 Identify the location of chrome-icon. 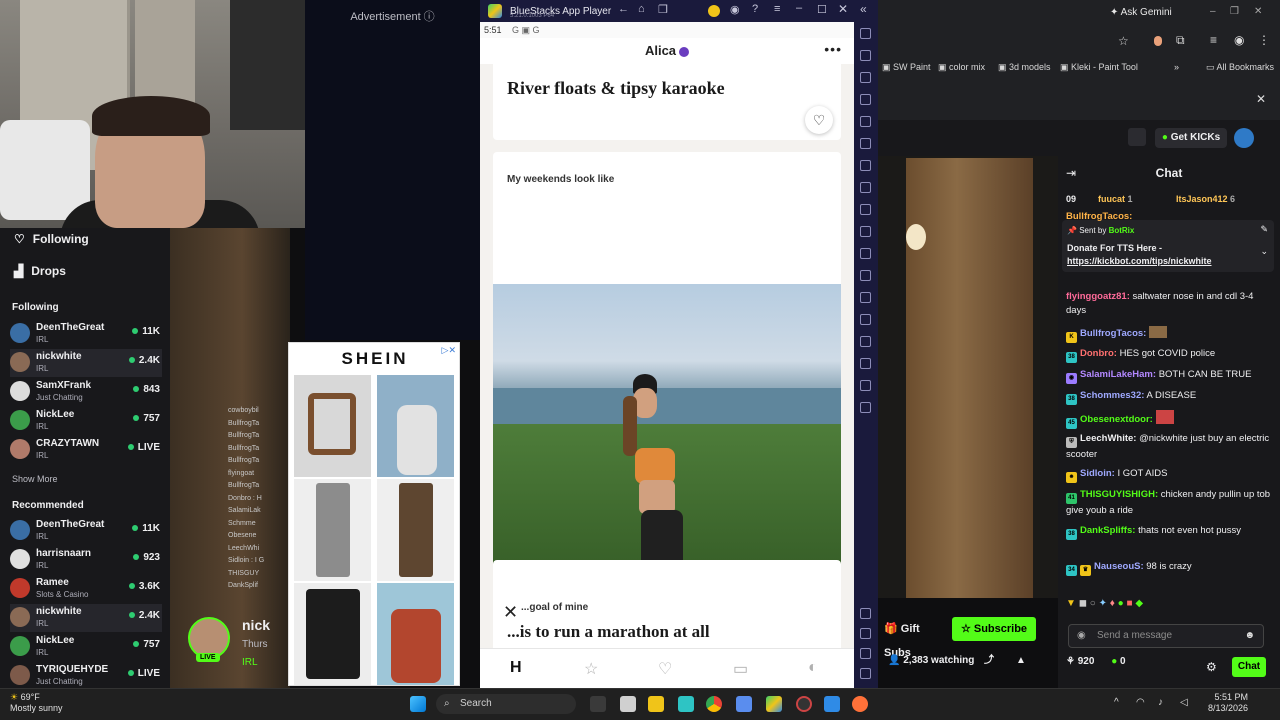
(714, 704).